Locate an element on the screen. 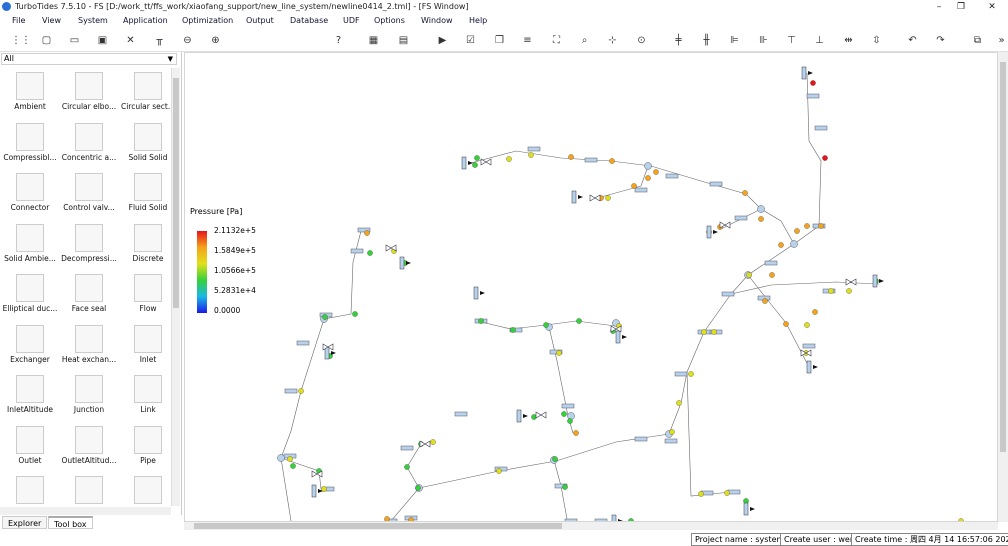 The width and height of the screenshot is (1008, 546). menu-udf: UDF is located at coordinates (351, 20).